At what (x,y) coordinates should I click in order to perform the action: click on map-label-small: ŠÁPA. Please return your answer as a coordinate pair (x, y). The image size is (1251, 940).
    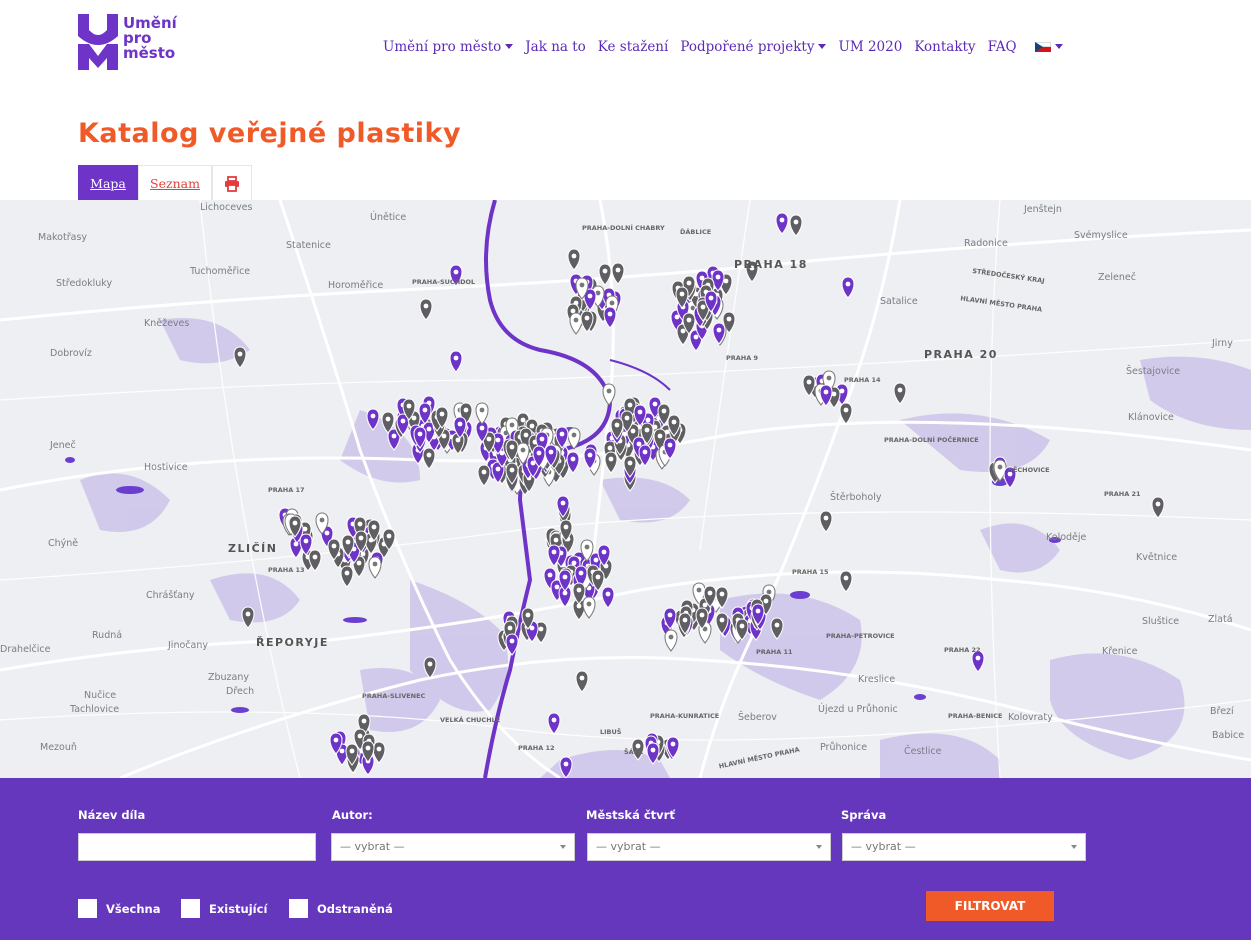
    Looking at the image, I should click on (633, 752).